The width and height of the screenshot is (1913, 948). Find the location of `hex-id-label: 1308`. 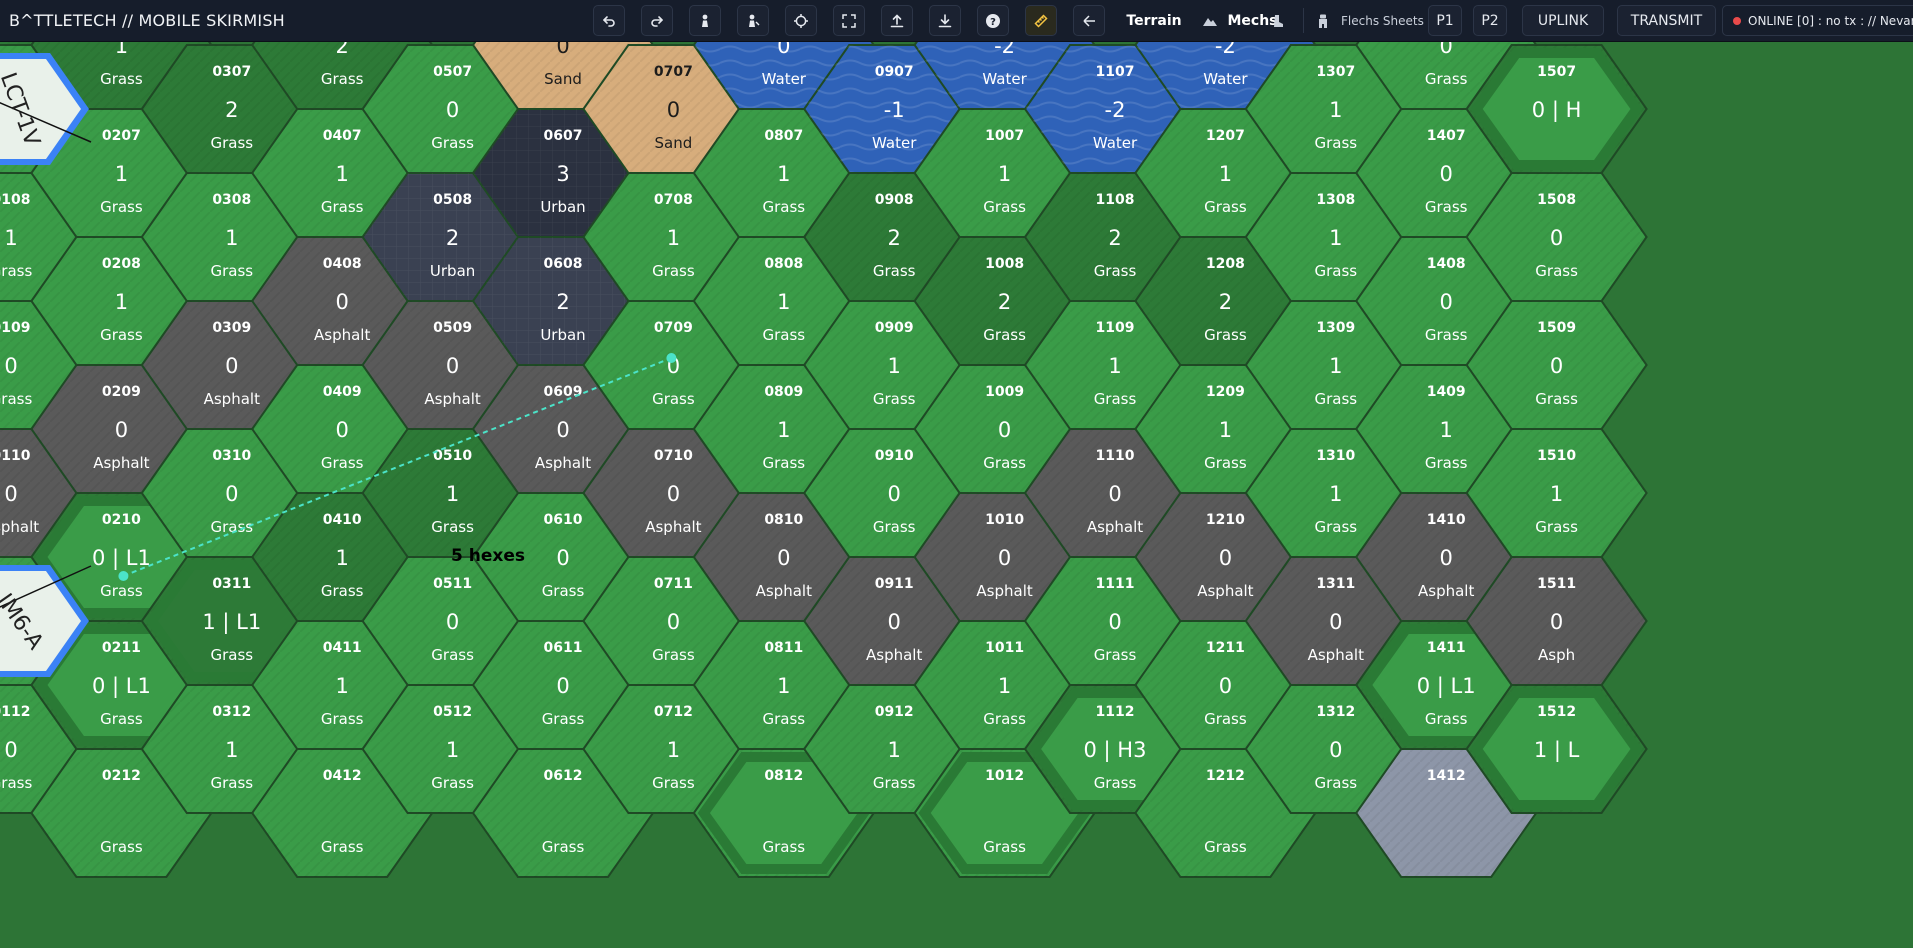

hex-id-label: 1308 is located at coordinates (1335, 200).